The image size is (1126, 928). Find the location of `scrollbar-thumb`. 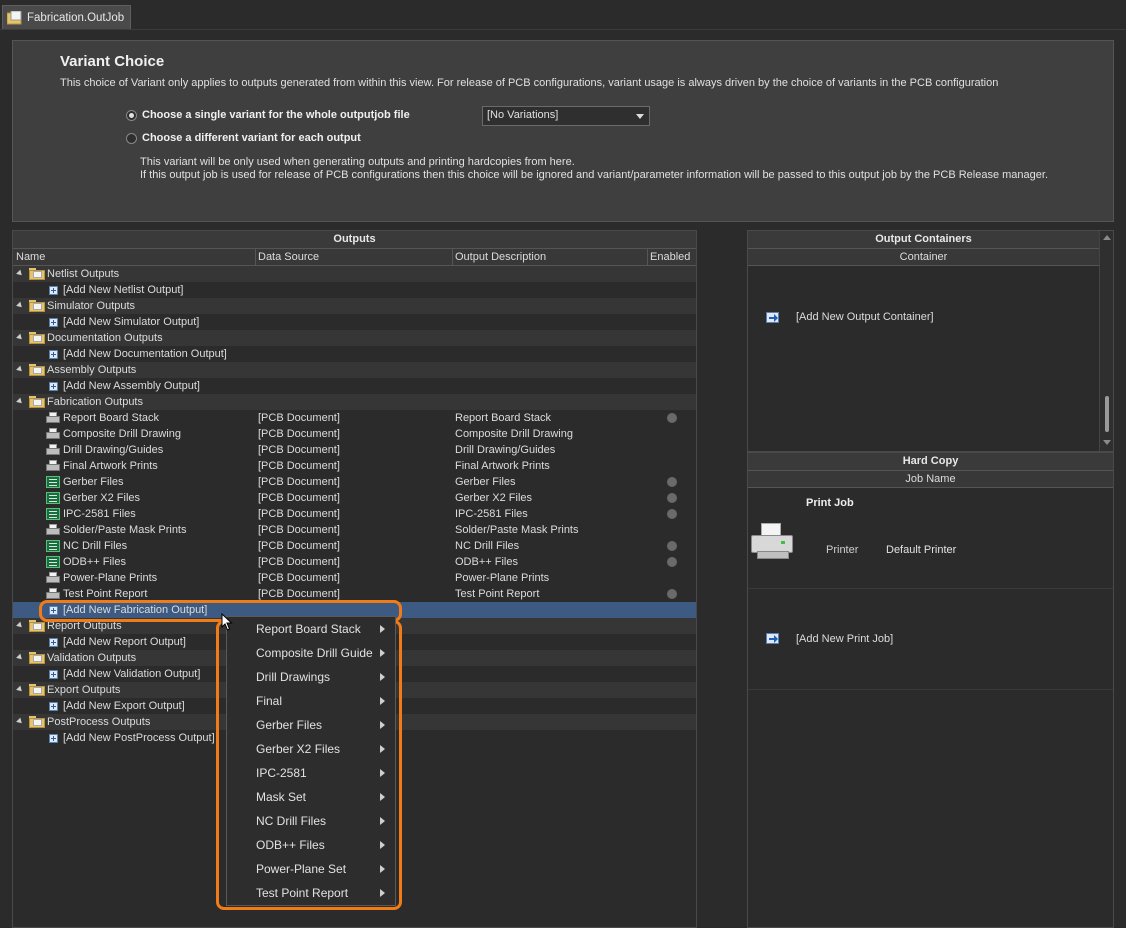

scrollbar-thumb is located at coordinates (1107, 414).